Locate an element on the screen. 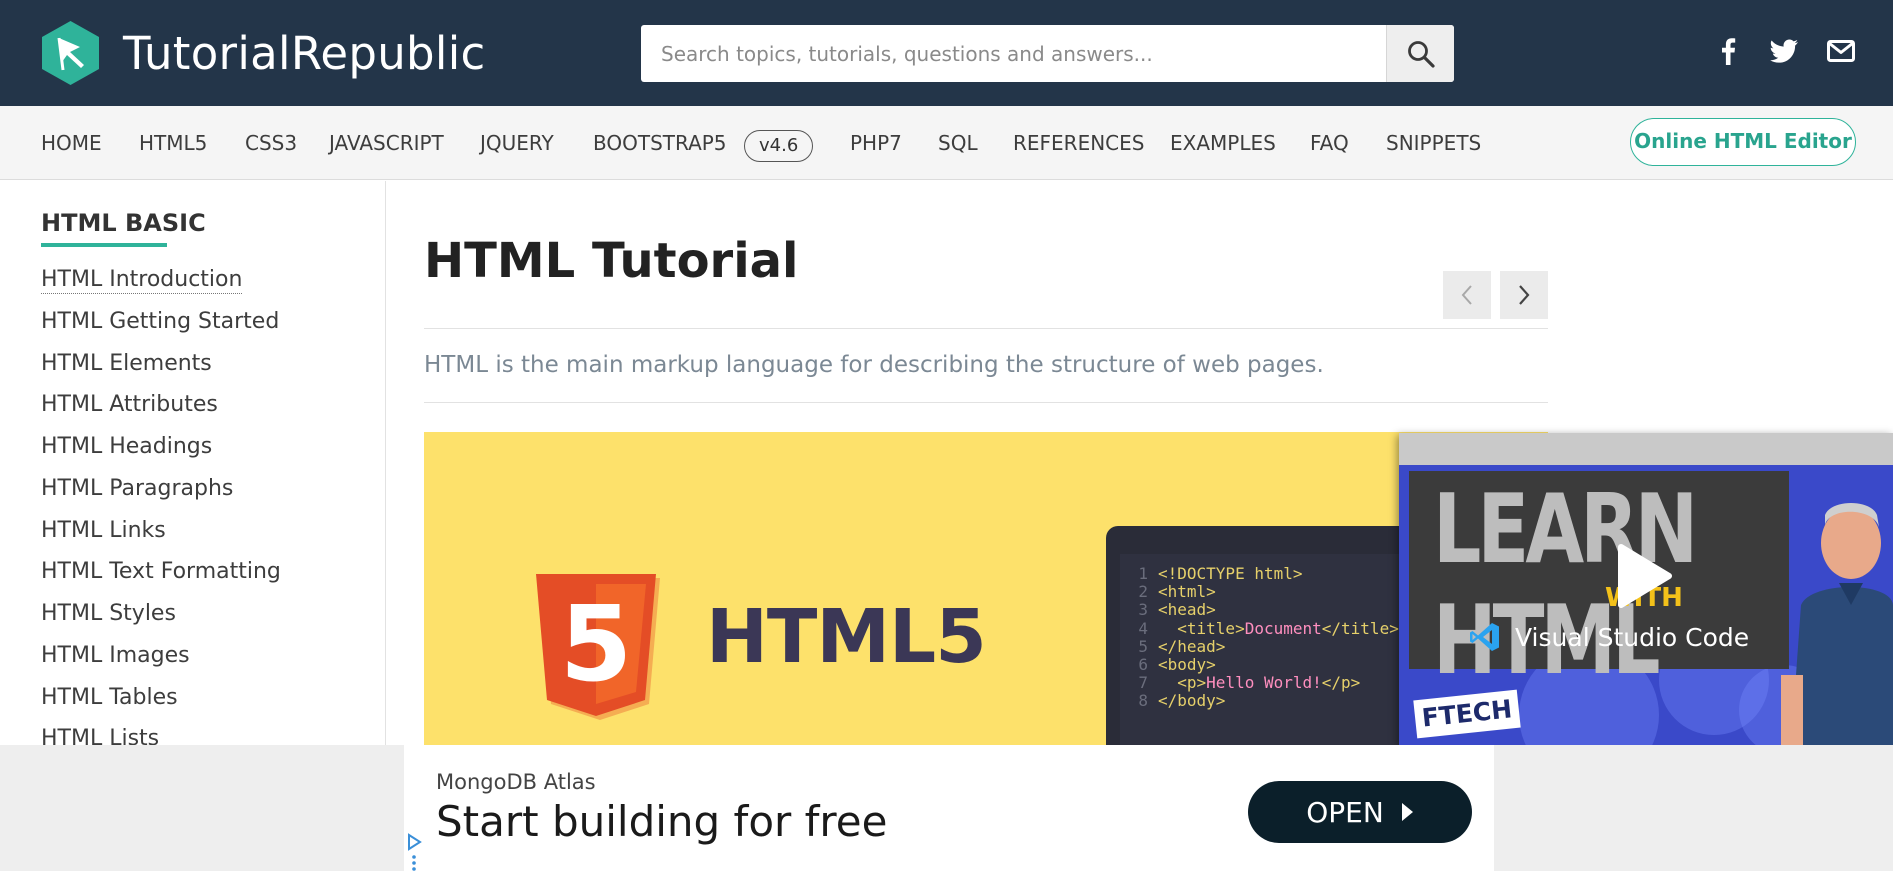 The width and height of the screenshot is (1893, 871). facebook-link is located at coordinates (1728, 51).